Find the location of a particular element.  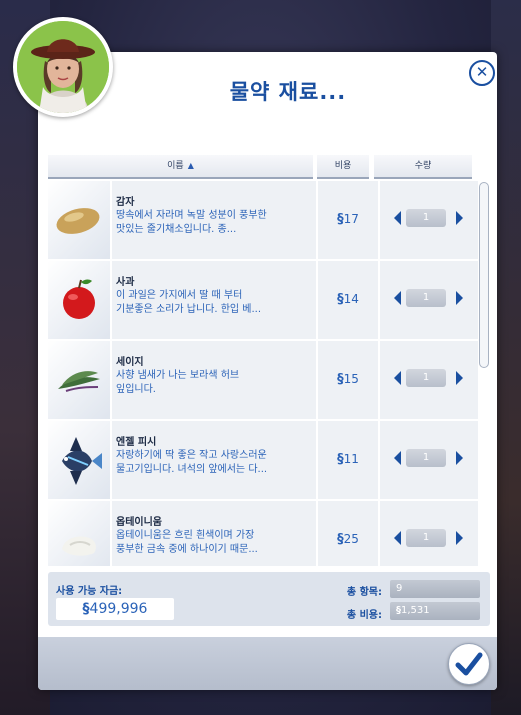

item-price-cell: §25 is located at coordinates (348, 533).